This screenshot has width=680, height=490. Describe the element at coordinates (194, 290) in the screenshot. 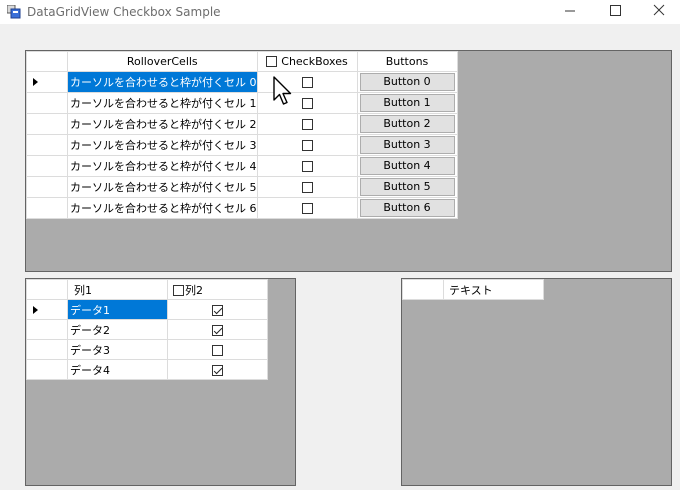

I see `header-column2-label: 列2` at that location.